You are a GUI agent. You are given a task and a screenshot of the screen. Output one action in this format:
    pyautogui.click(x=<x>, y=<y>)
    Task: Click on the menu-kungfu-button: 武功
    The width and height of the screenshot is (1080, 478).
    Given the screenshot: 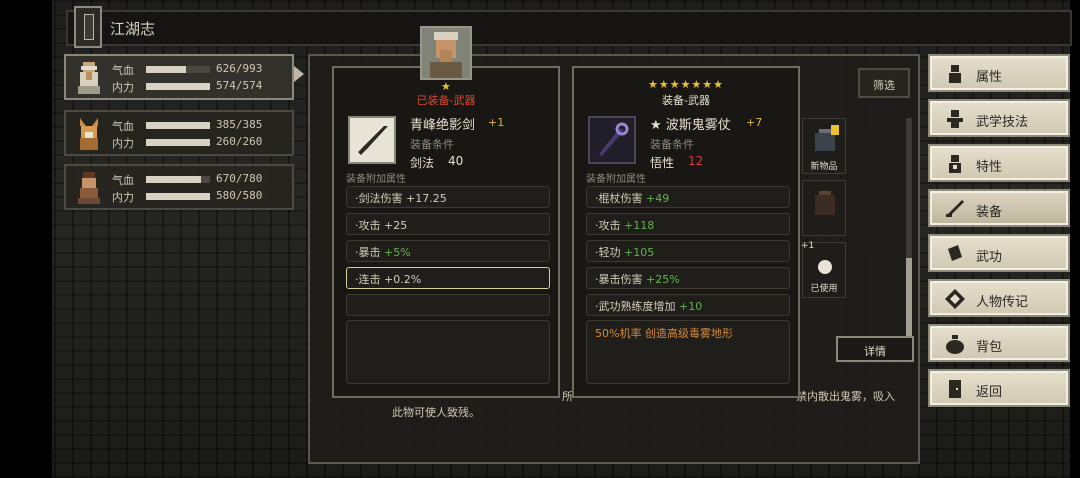 What is the action you would take?
    pyautogui.click(x=999, y=253)
    